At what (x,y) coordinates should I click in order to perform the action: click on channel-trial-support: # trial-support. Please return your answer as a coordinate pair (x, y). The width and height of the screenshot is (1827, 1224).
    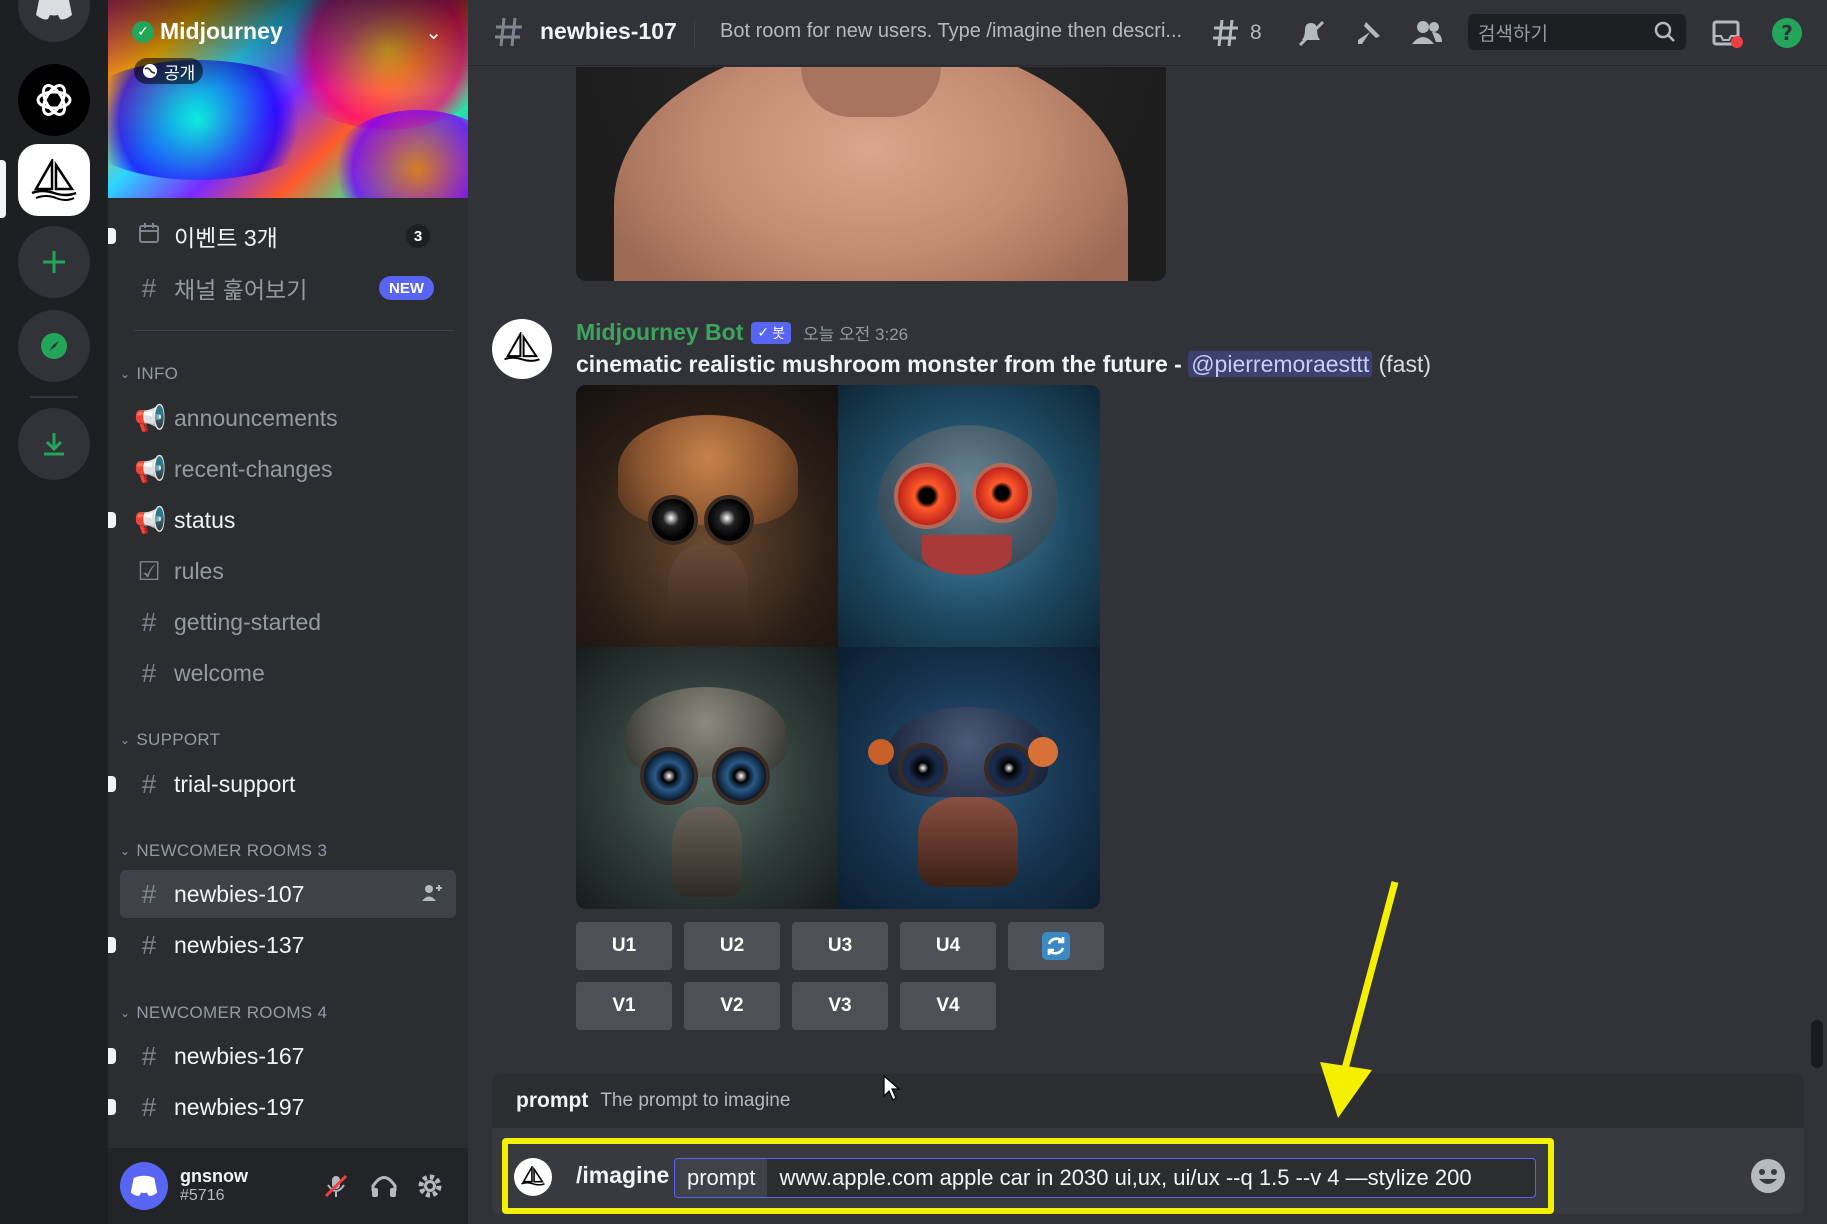
    Looking at the image, I should click on (282, 784).